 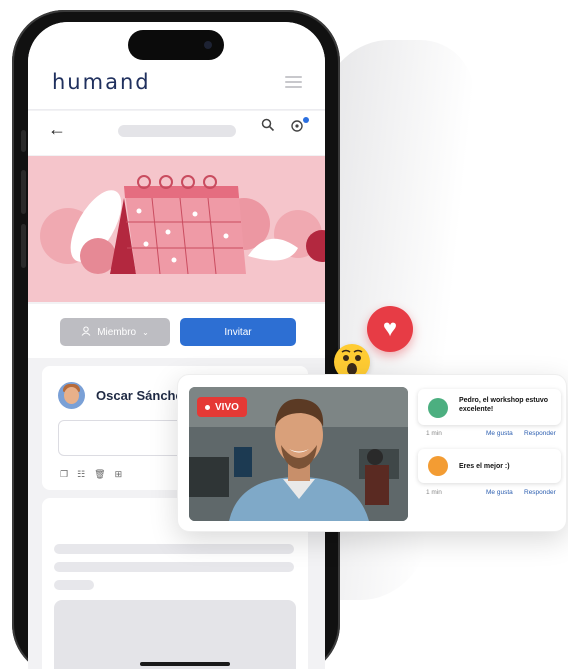 I want to click on search-bar: ←, so click(x=176, y=133).